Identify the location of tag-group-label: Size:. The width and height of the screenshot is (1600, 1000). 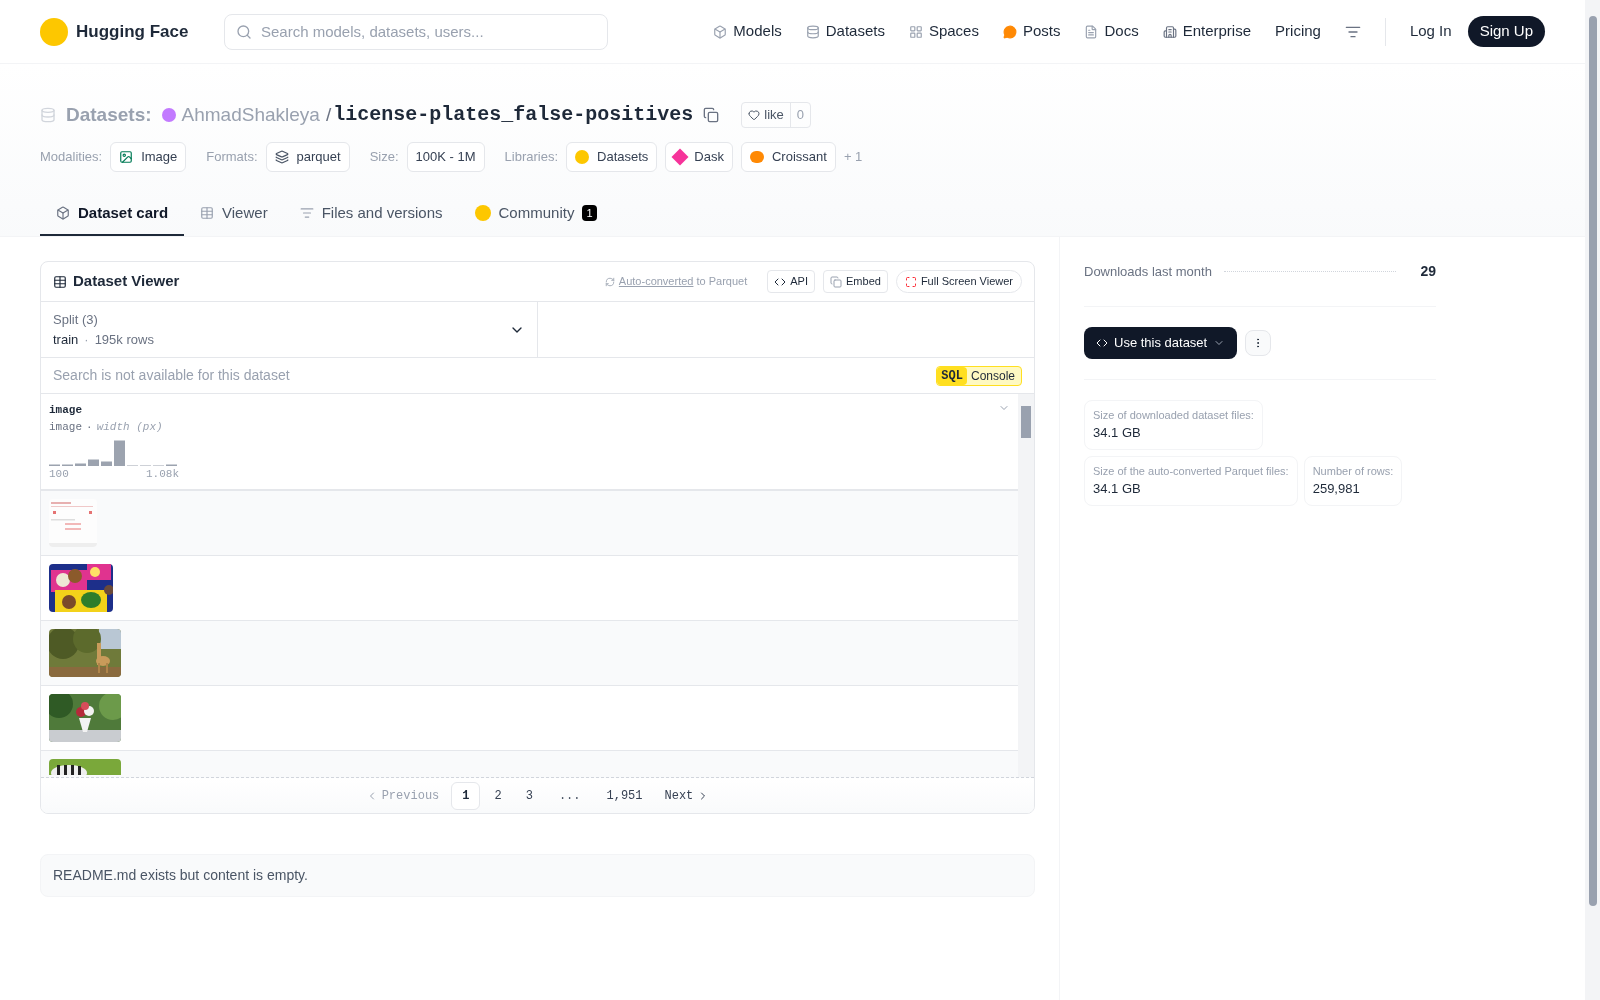
(384, 157).